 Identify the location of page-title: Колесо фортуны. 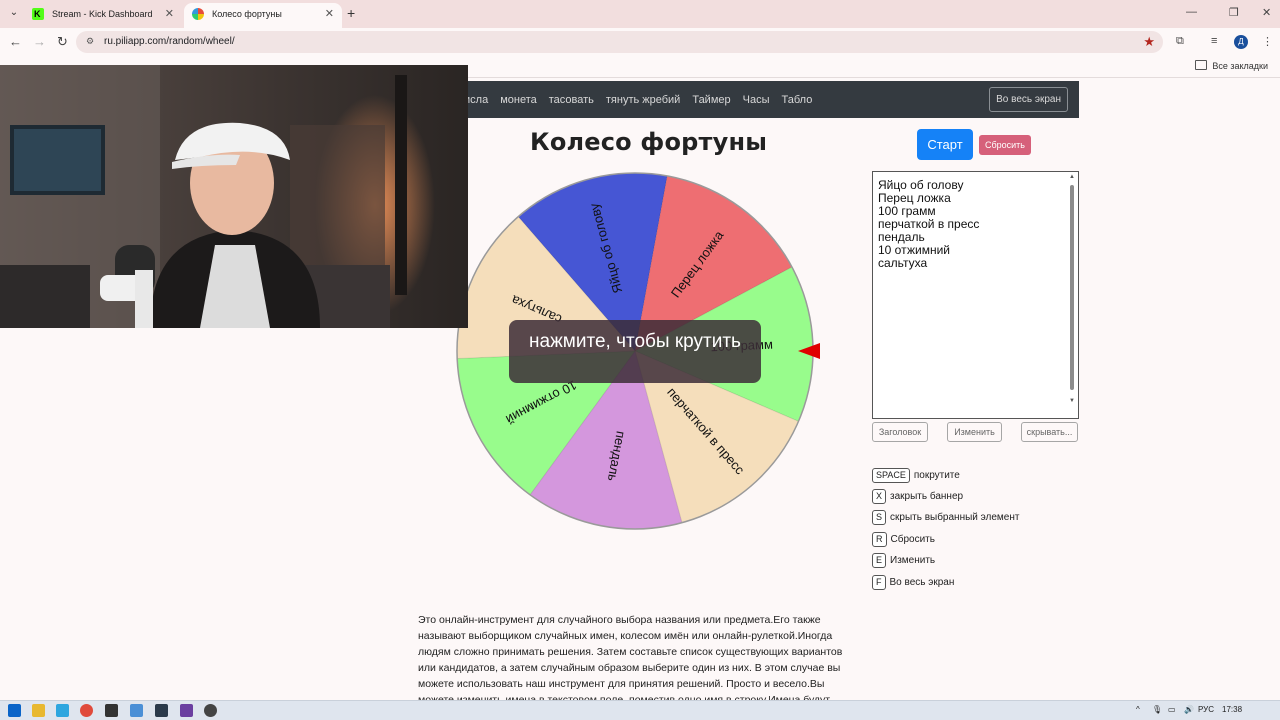
(649, 142).